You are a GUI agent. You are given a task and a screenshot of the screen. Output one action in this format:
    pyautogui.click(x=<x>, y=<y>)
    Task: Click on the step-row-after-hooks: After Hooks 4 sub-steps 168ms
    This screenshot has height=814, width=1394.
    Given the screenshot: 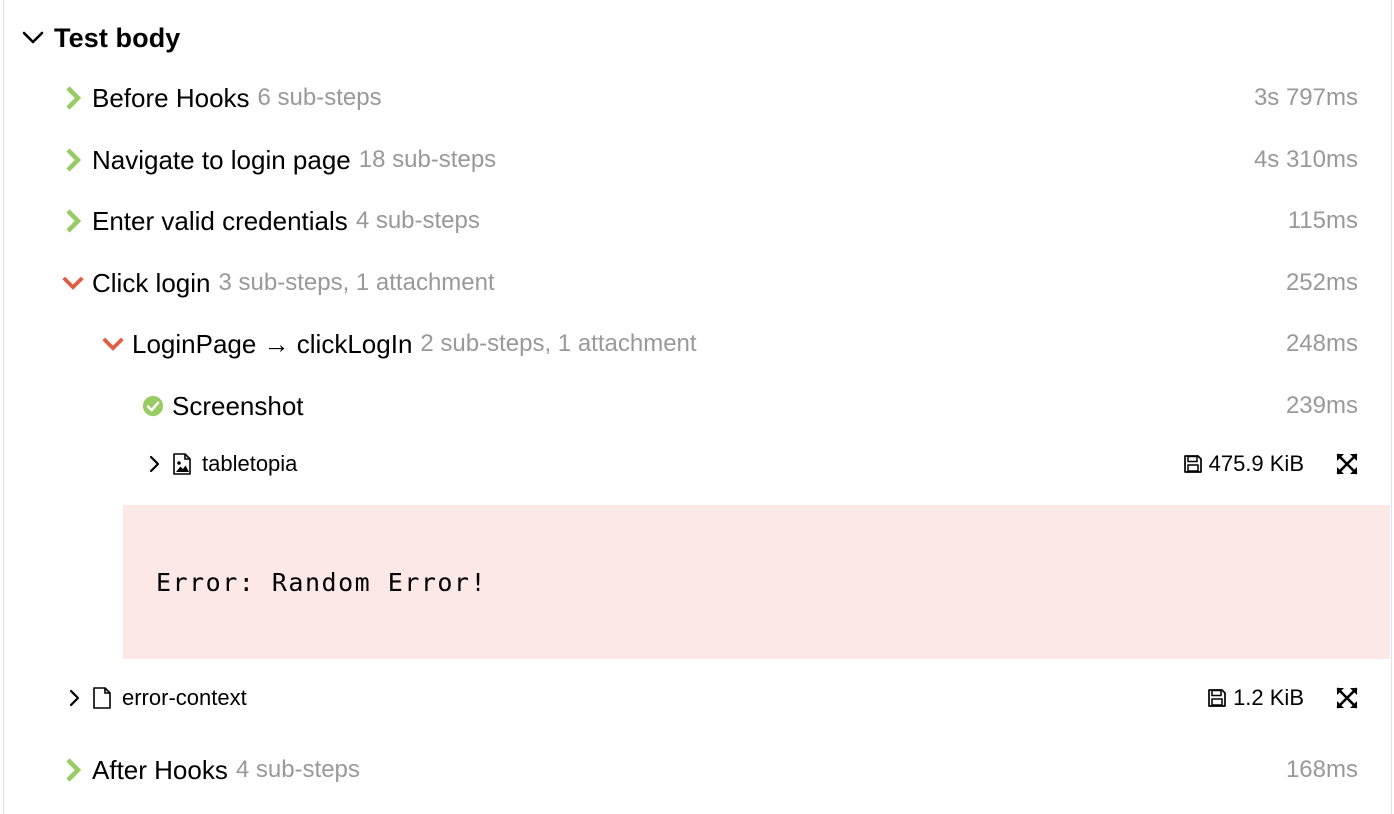 What is the action you would take?
    pyautogui.click(x=710, y=770)
    